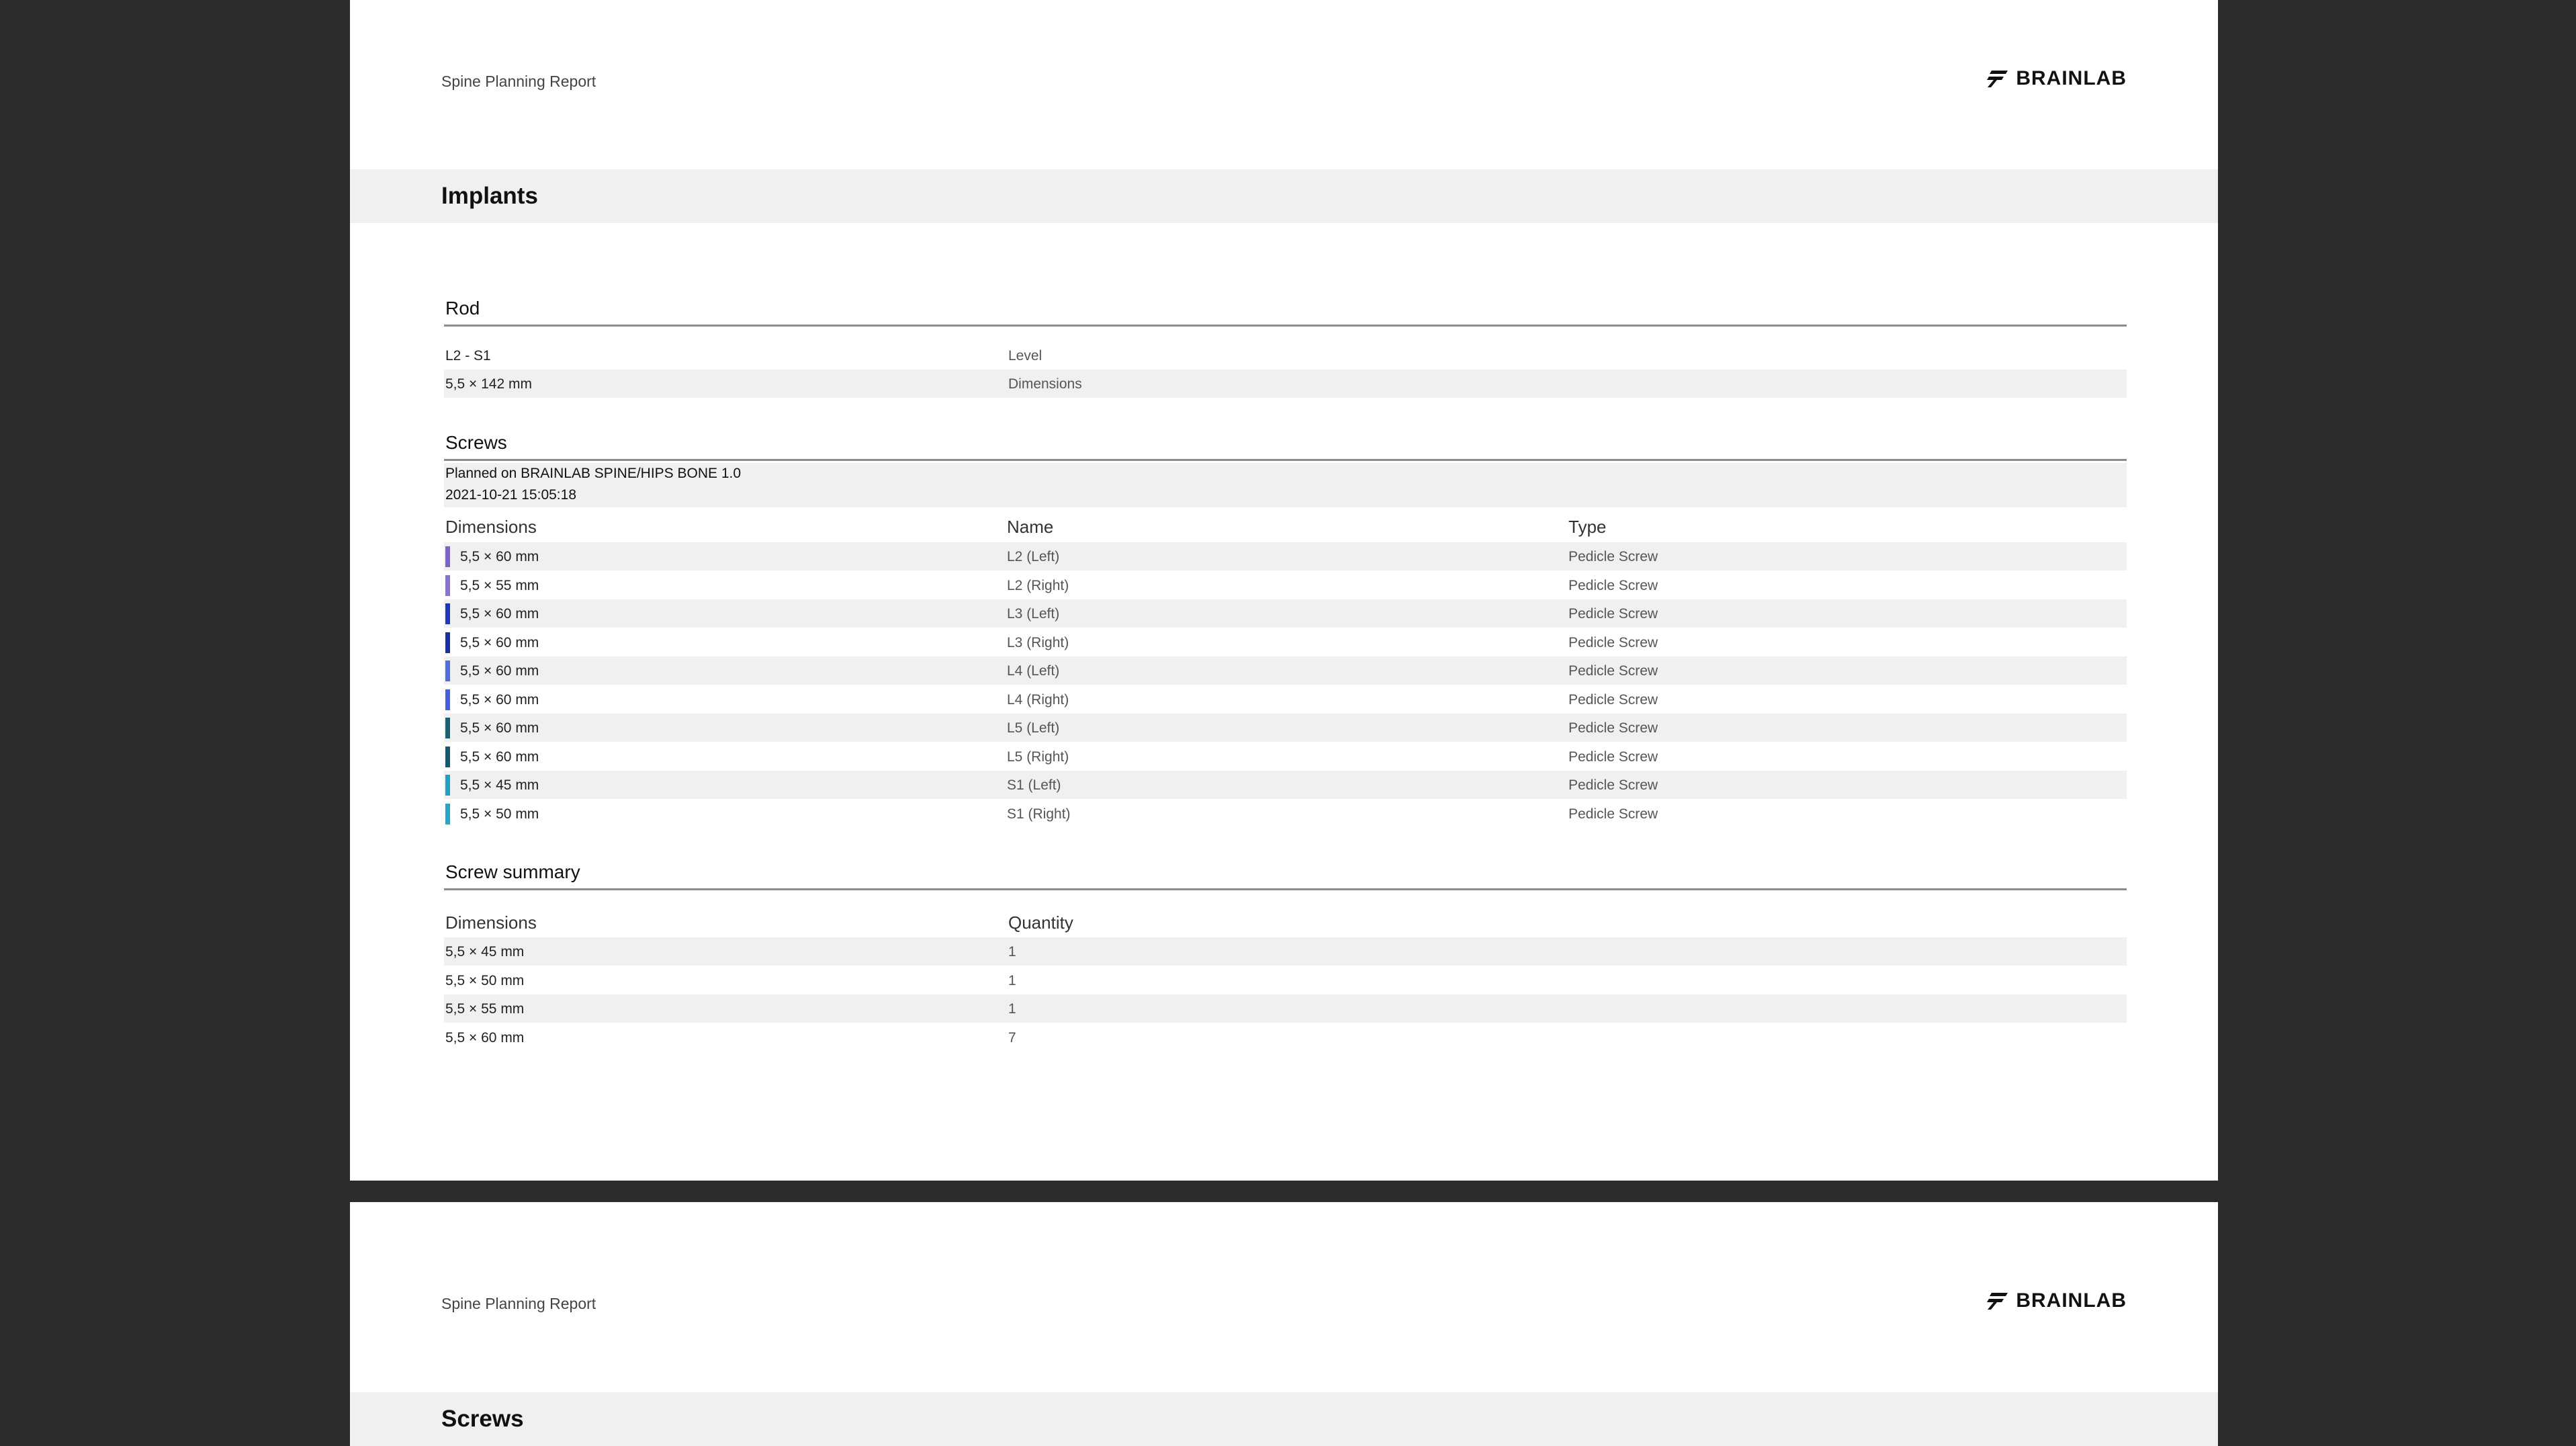  What do you see at coordinates (511, 495) in the screenshot?
I see `planned-timestamp: 2021-10-21 15:05:18` at bounding box center [511, 495].